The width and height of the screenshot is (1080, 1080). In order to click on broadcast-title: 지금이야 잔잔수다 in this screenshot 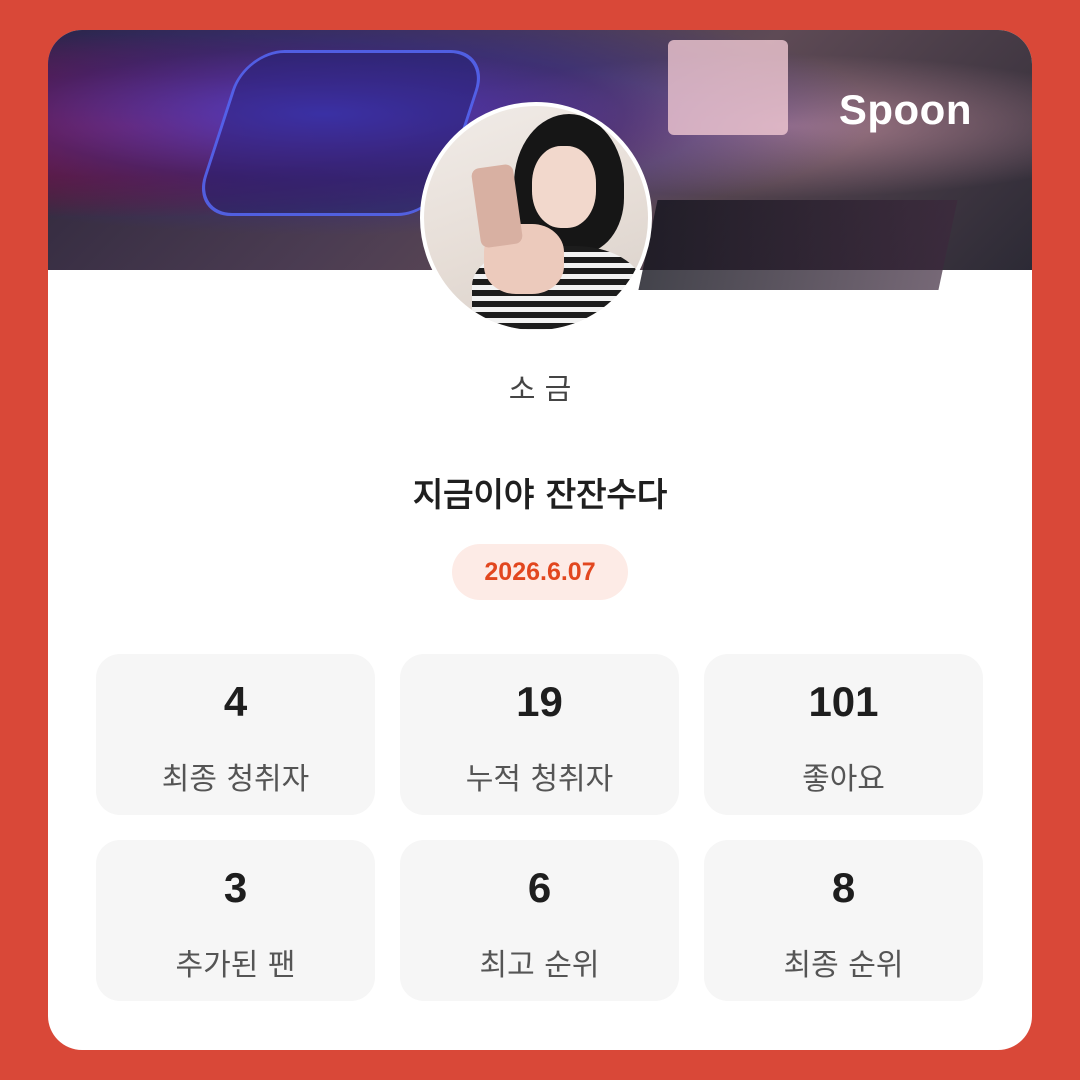, I will do `click(540, 494)`.